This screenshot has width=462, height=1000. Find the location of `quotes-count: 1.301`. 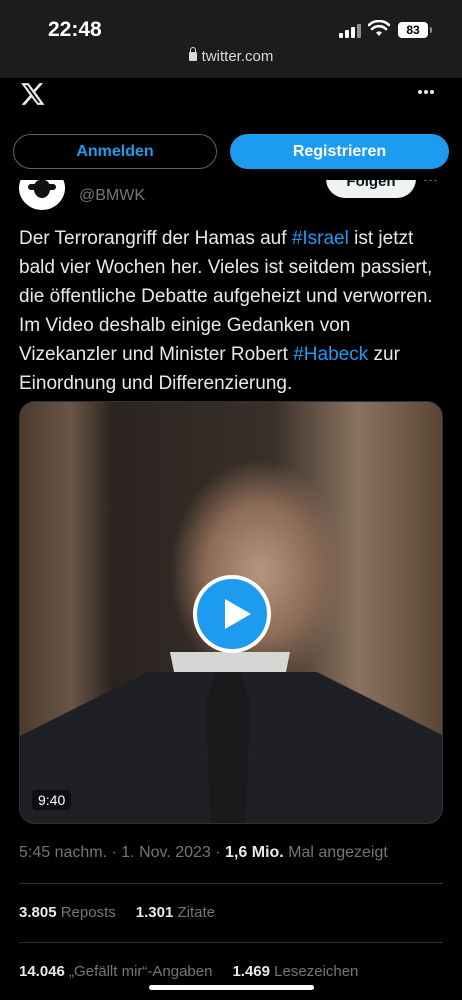

quotes-count: 1.301 is located at coordinates (154, 912).